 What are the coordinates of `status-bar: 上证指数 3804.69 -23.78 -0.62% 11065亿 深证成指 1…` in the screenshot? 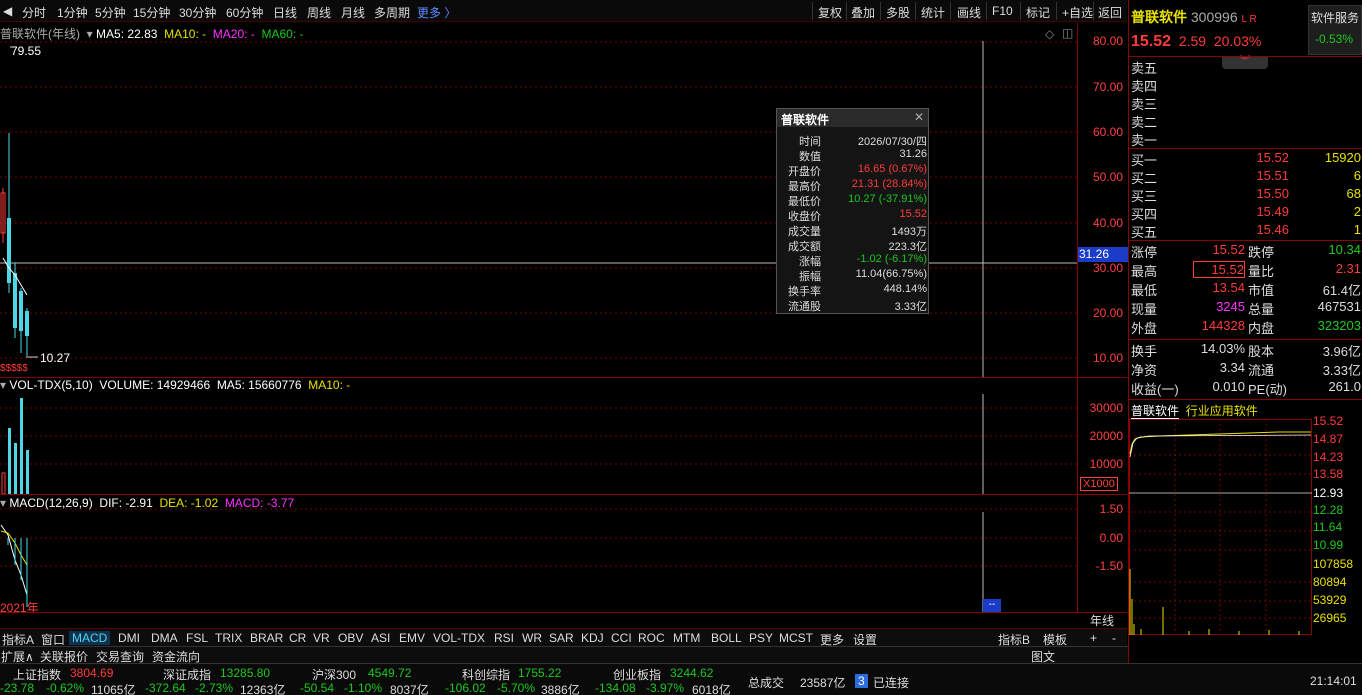 It's located at (681, 679).